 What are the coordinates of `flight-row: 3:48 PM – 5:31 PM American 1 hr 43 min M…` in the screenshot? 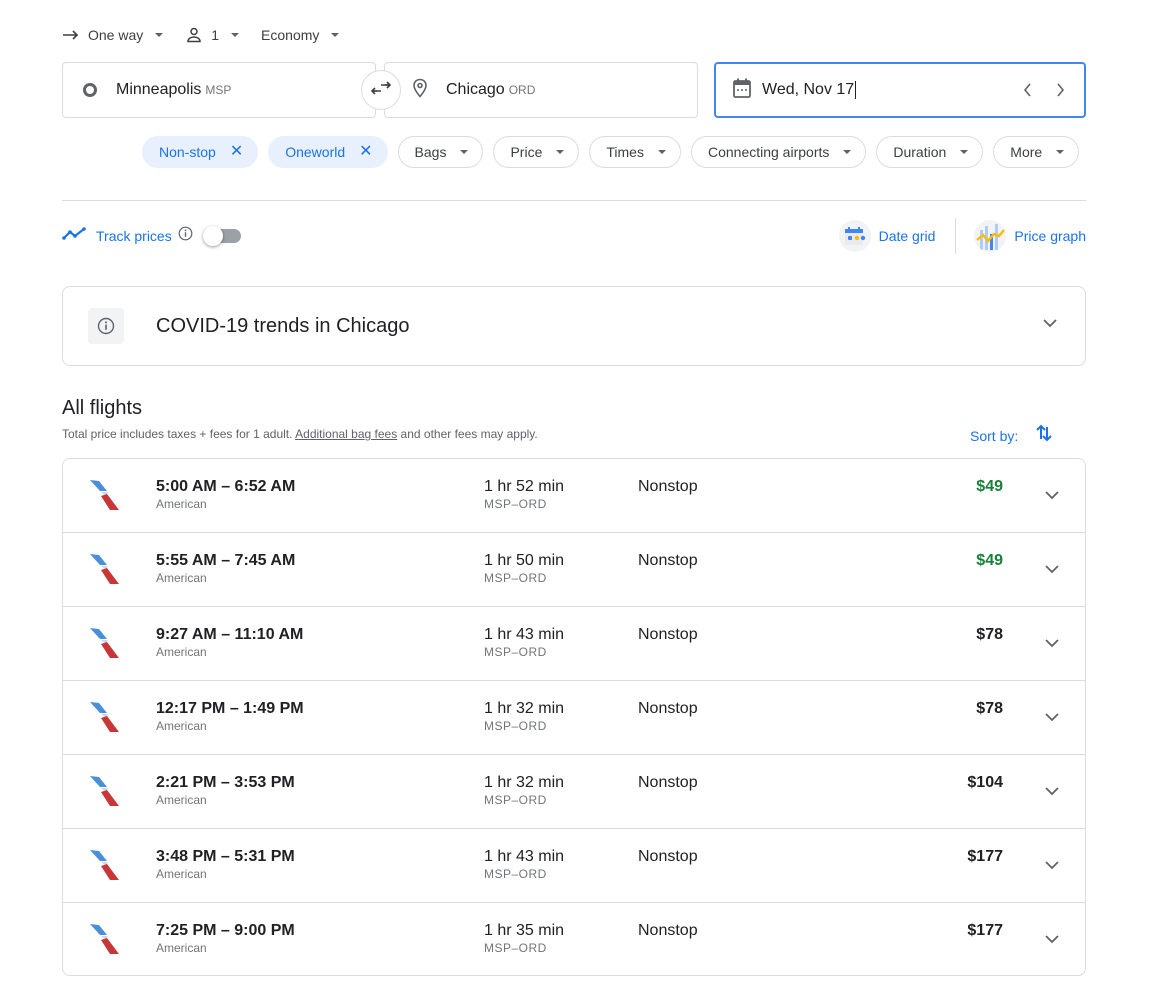 It's located at (574, 866).